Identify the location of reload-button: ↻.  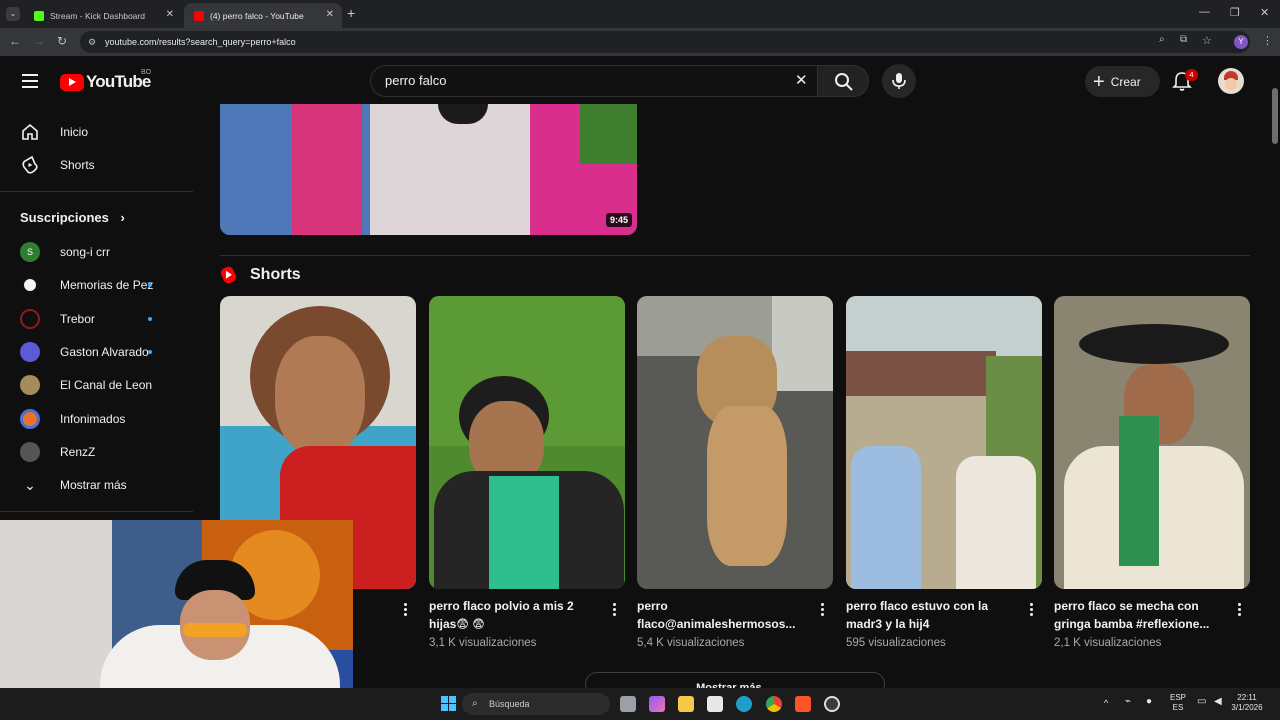
(62, 41).